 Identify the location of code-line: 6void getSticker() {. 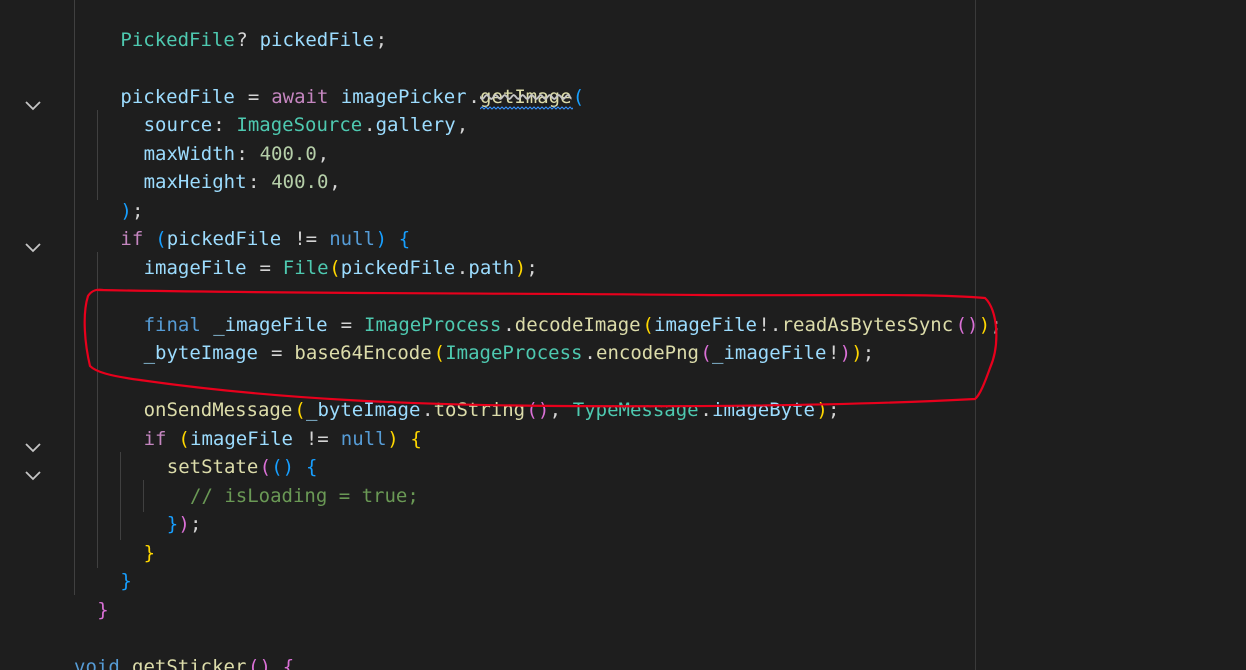
(623, 661).